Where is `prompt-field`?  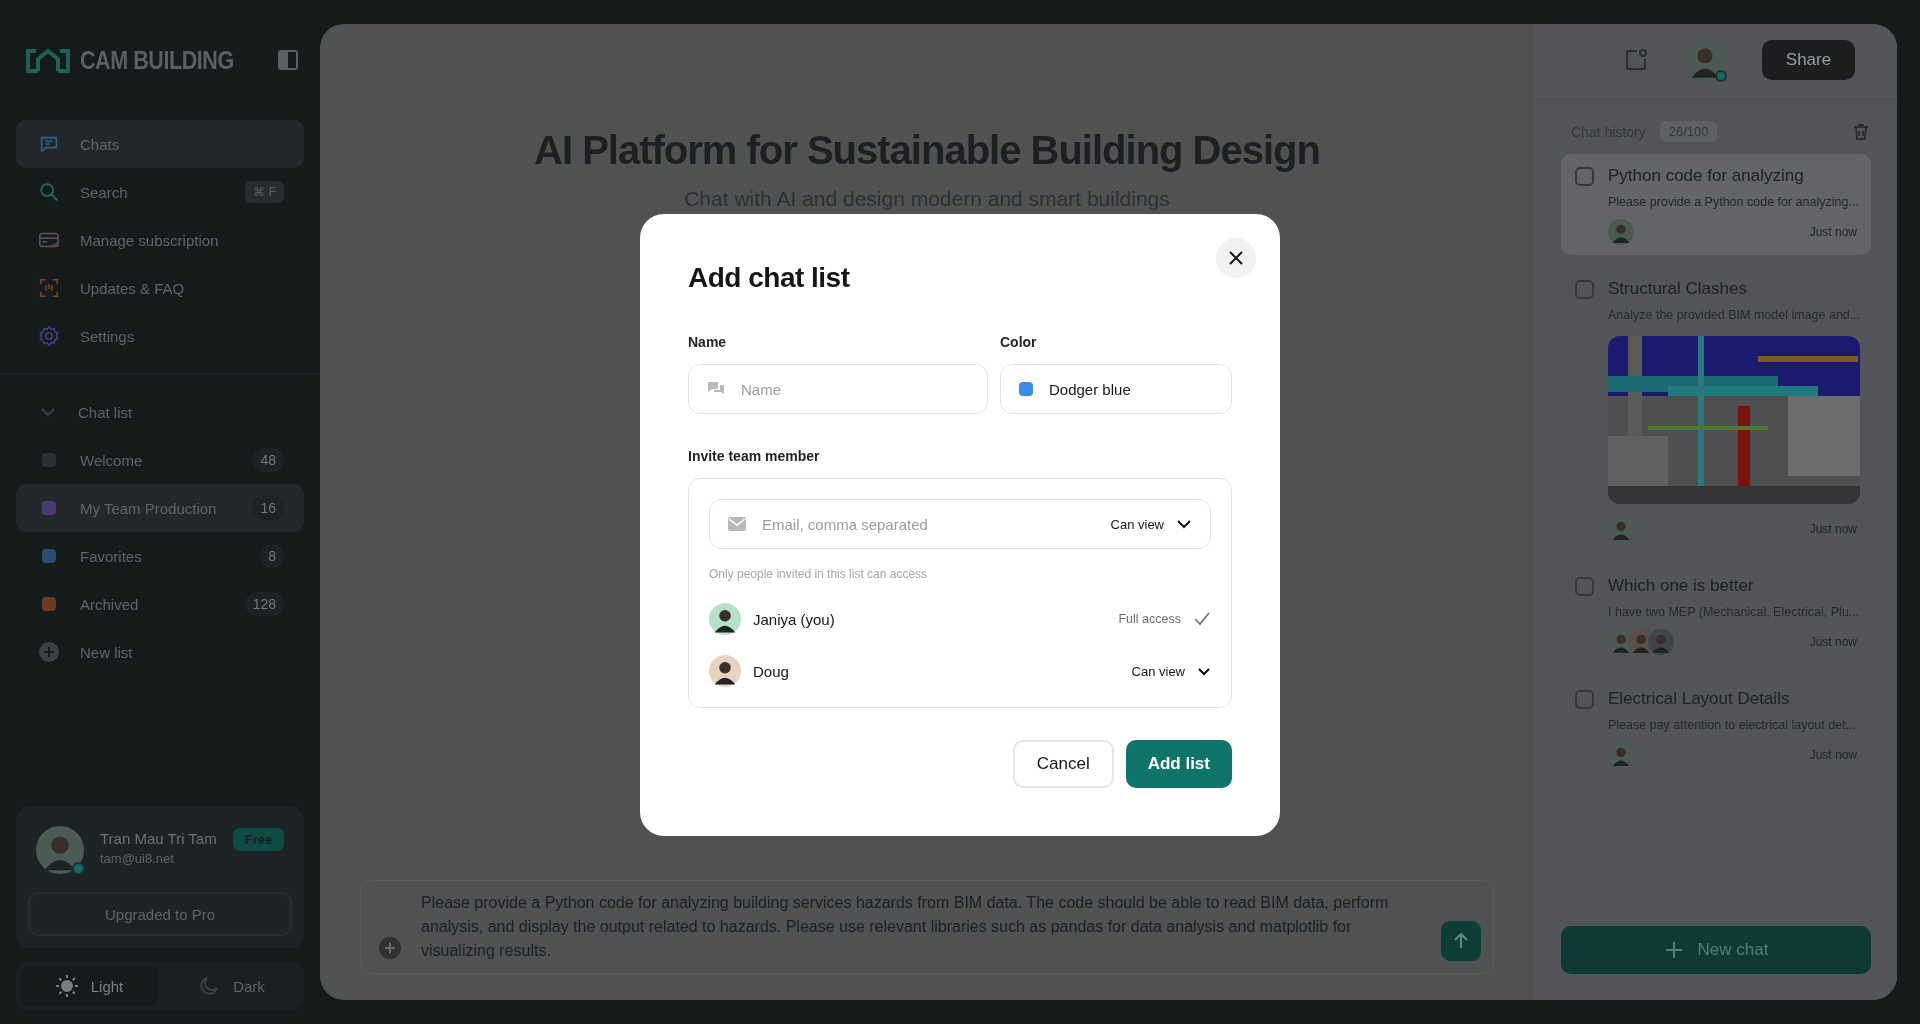 prompt-field is located at coordinates (927, 927).